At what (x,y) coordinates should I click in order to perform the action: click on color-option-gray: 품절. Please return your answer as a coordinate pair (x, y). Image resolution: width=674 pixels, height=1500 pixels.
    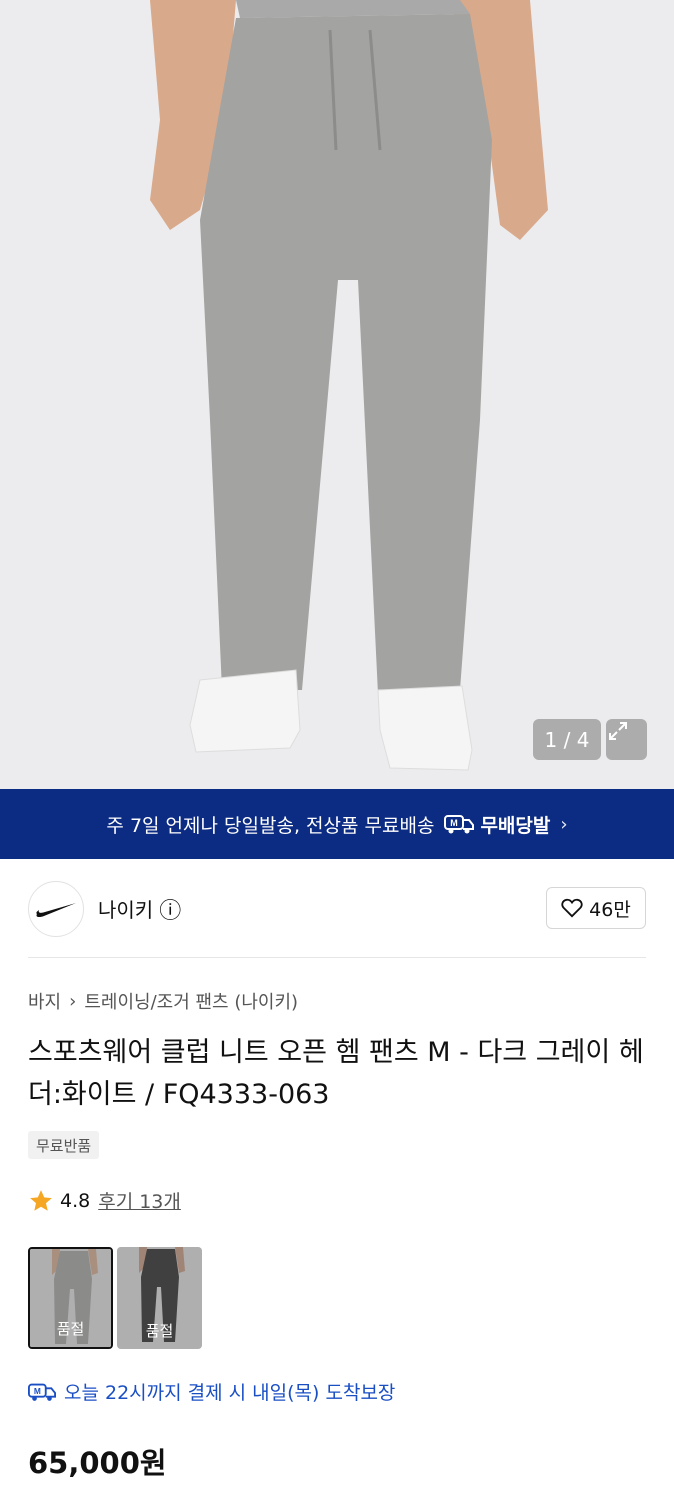
    Looking at the image, I should click on (70, 1298).